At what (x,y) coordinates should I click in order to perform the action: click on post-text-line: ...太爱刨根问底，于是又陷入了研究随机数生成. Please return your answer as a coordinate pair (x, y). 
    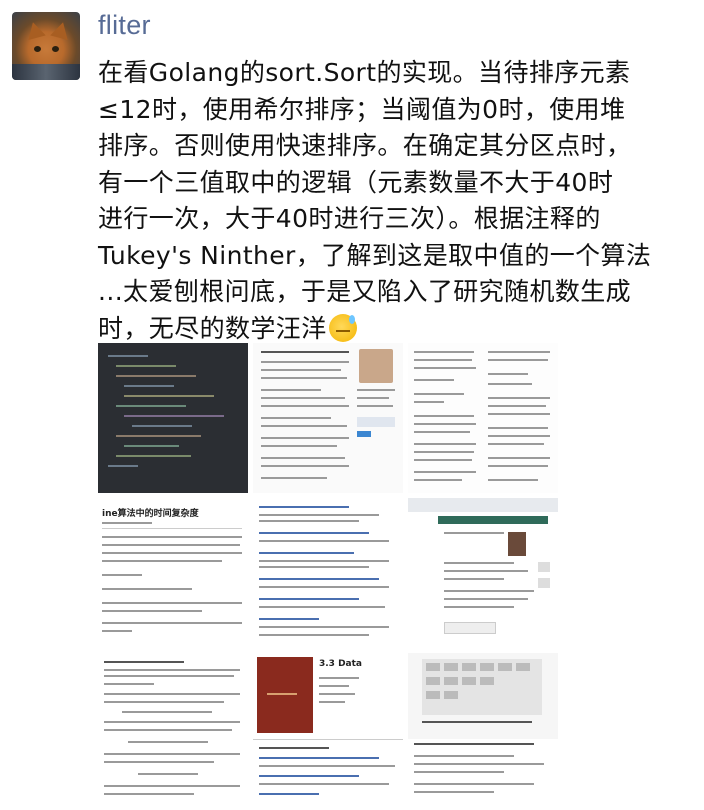
    Looking at the image, I should click on (365, 291).